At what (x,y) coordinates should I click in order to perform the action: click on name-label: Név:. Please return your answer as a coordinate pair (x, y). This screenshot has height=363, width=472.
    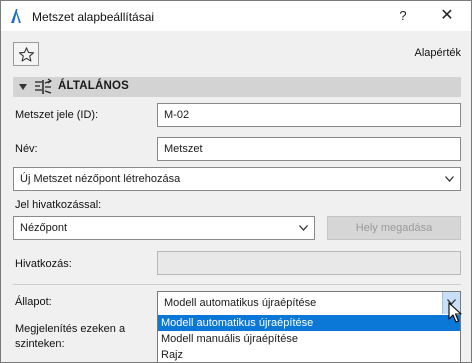
    Looking at the image, I should click on (26, 149).